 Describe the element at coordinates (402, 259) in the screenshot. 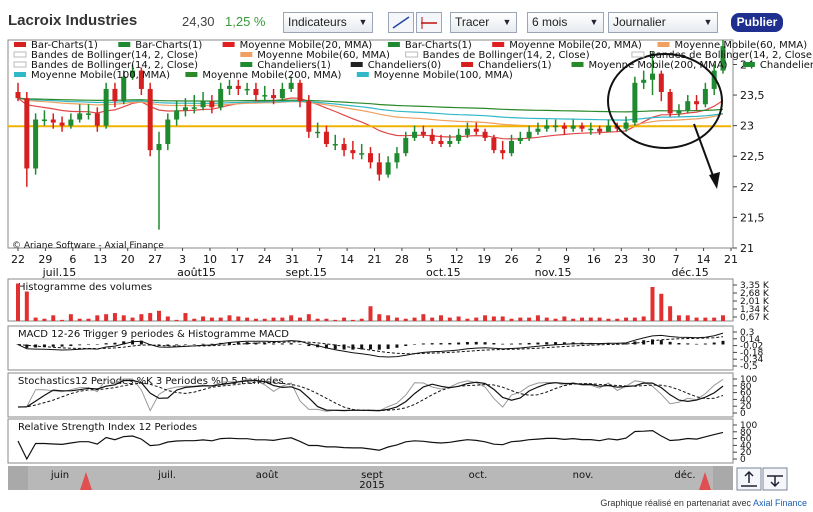

I see `x-tick-label: 28` at that location.